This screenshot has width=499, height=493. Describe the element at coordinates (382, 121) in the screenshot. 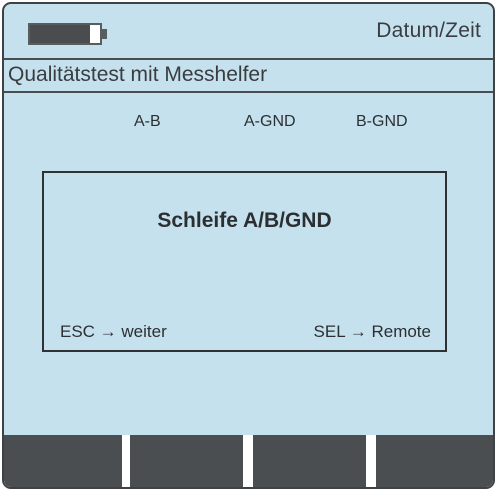

I see `test-label-b-gnd: B-GND` at that location.